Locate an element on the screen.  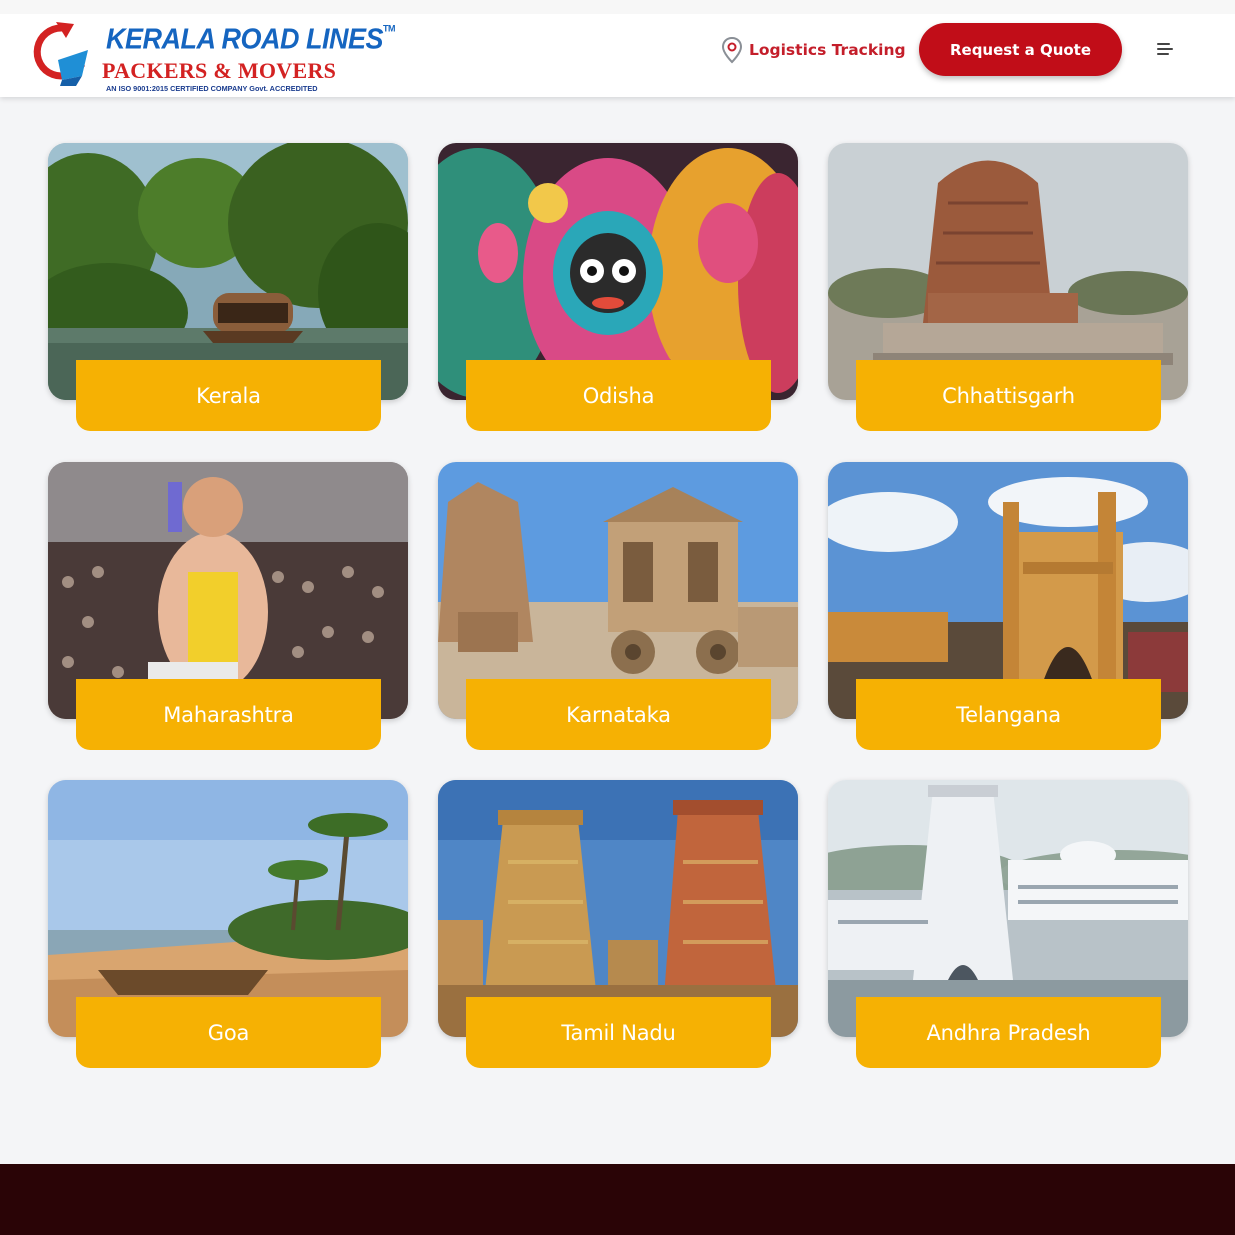
state-label: Maharashtra is located at coordinates (228, 714).